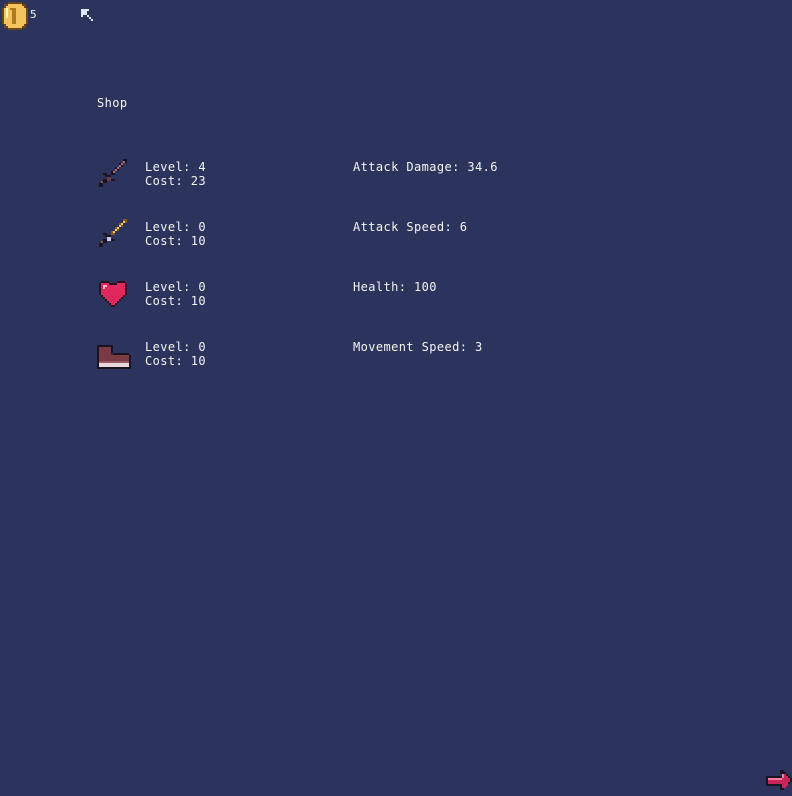 Image resolution: width=792 pixels, height=796 pixels. Describe the element at coordinates (113, 233) in the screenshot. I see `golden-sword-icon` at that location.